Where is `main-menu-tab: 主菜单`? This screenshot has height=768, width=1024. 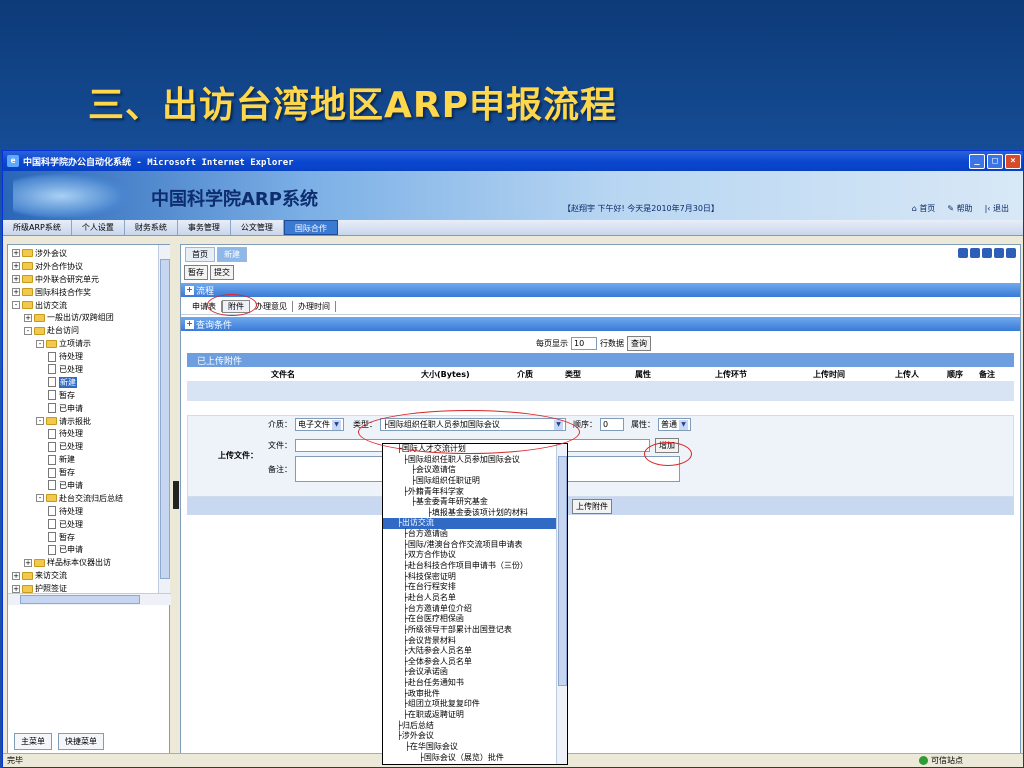 main-menu-tab: 主菜单 is located at coordinates (33, 741).